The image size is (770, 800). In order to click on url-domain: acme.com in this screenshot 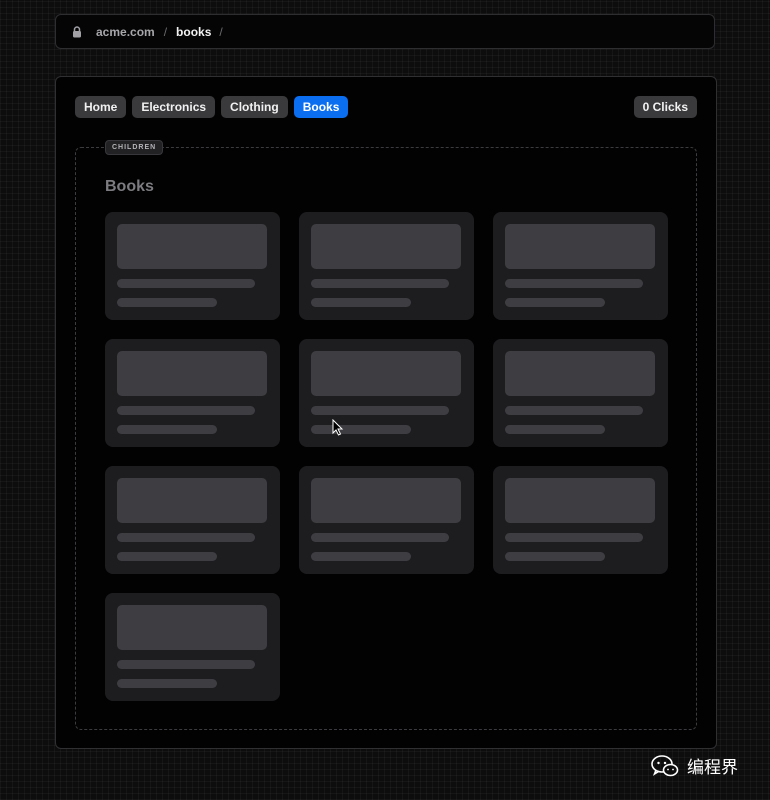, I will do `click(125, 31)`.